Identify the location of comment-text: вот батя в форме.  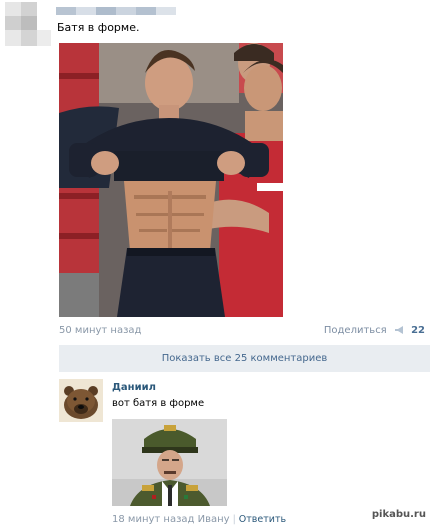
(158, 403).